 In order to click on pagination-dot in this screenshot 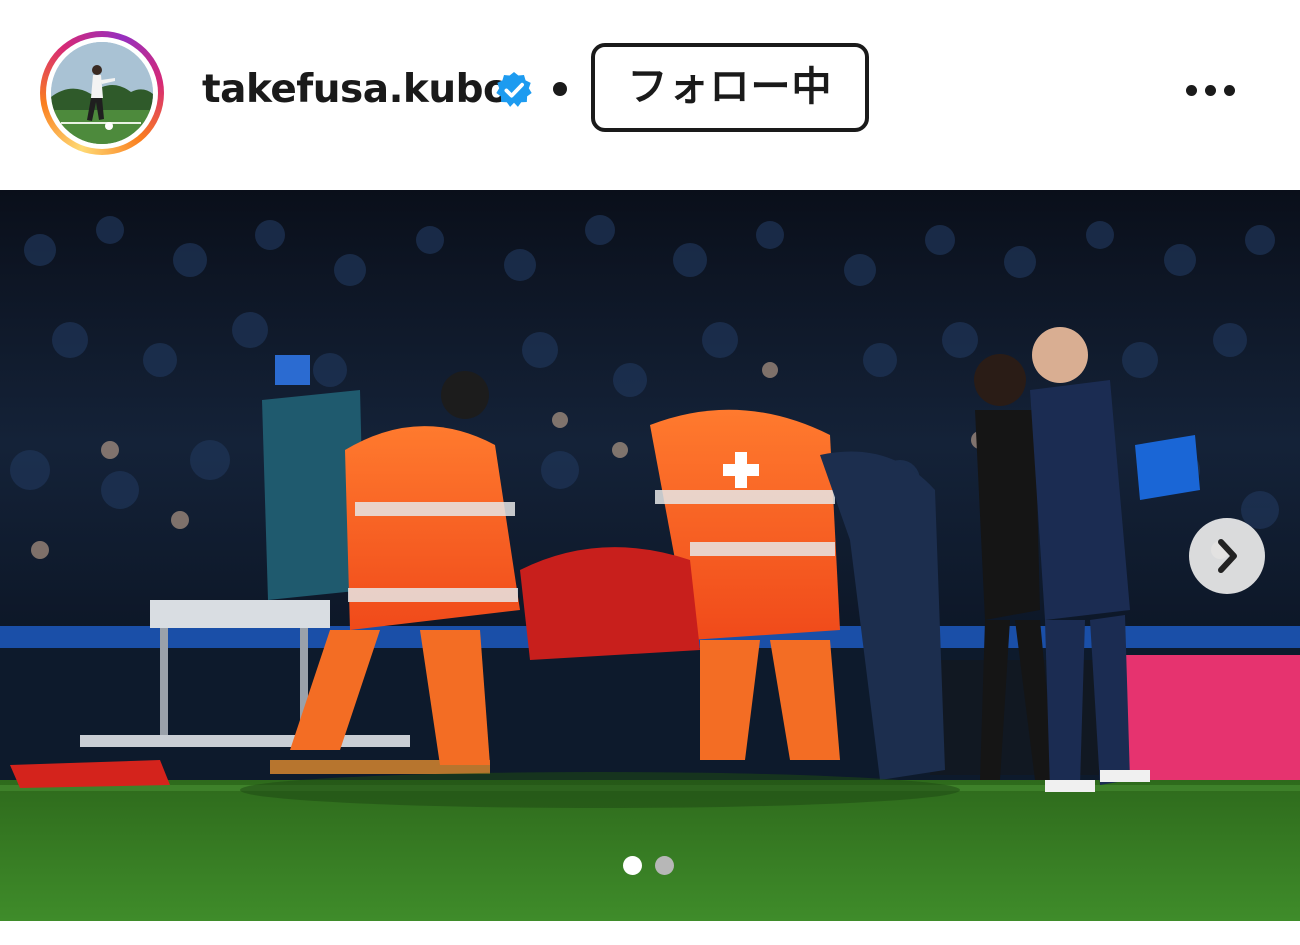, I will do `click(664, 865)`.